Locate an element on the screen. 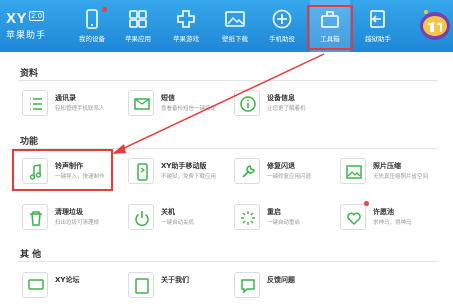 This screenshot has width=453, height=306. card-desc: 无失真压缩照片省空间 is located at coordinates (401, 177).